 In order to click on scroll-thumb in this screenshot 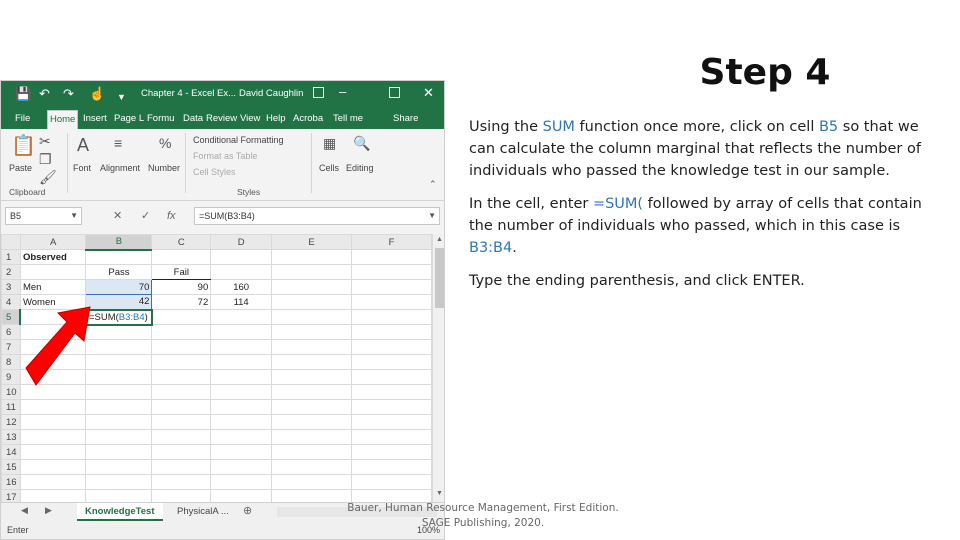, I will do `click(439, 278)`.